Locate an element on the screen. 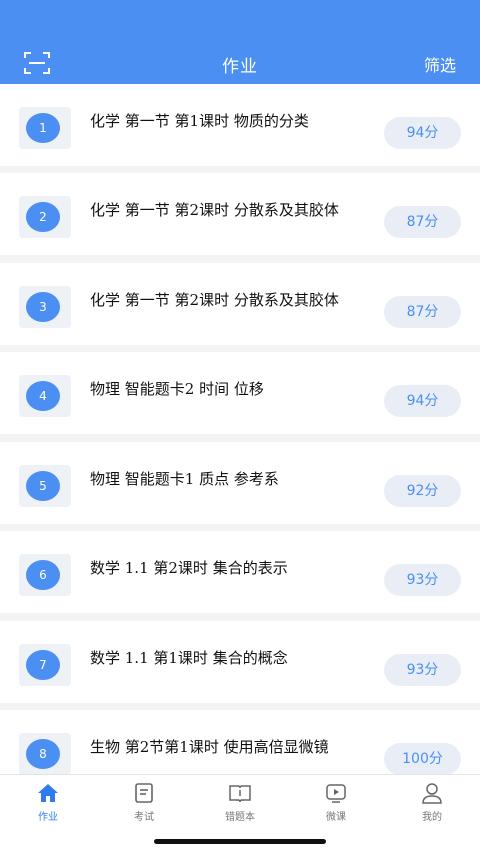  tab-homework: 作业 is located at coordinates (48, 803).